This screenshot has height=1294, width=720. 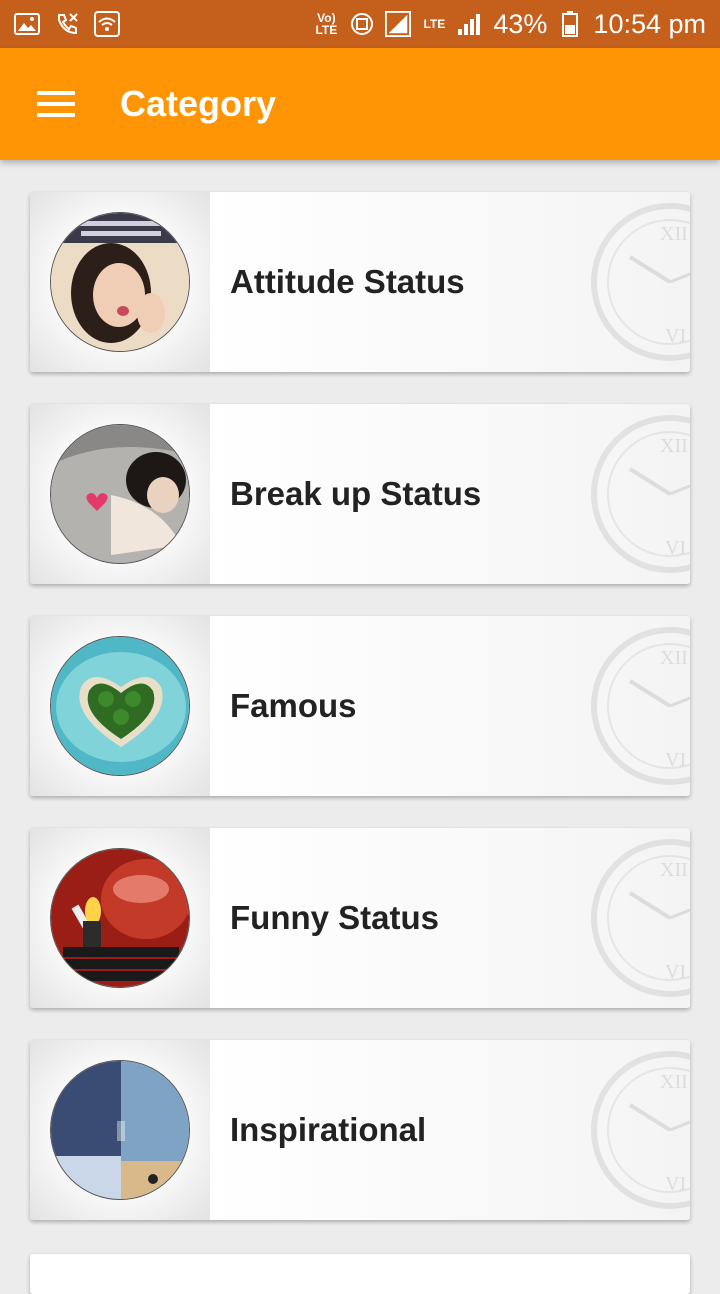 I want to click on missed-call-icon, so click(x=67, y=24).